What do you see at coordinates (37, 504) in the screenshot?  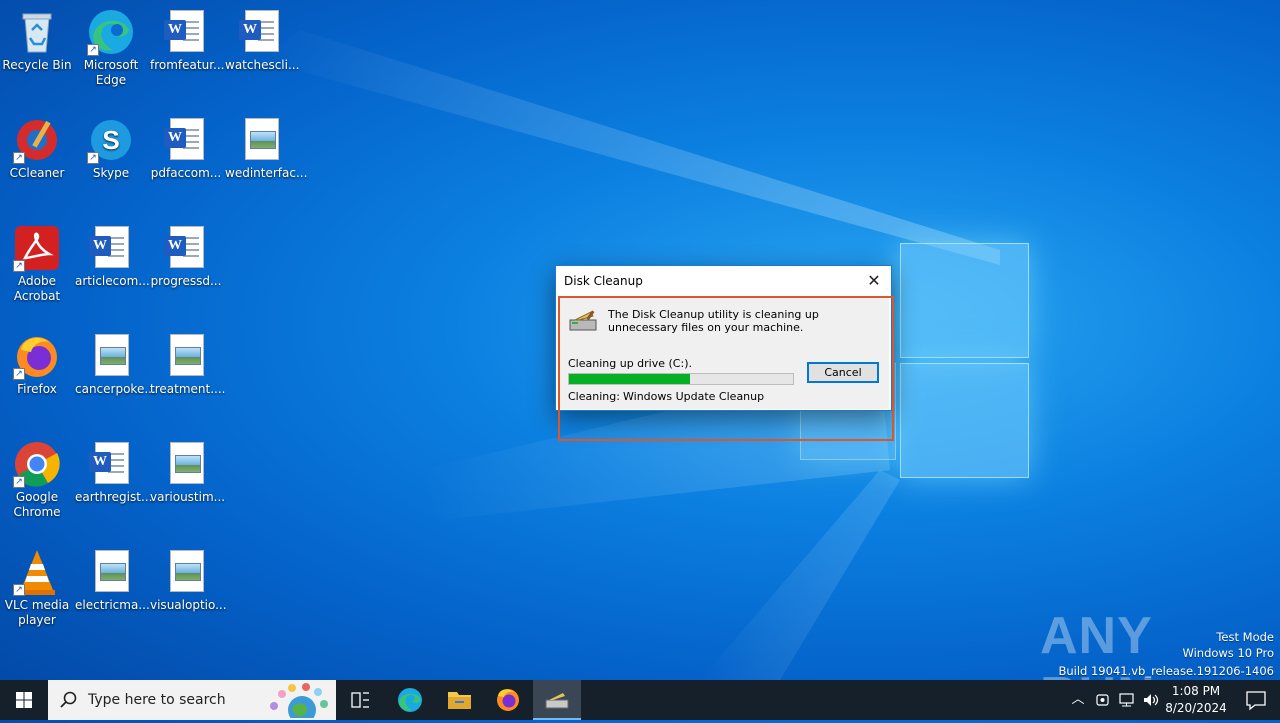 I see `desktop-icon-label: Google Chrome` at bounding box center [37, 504].